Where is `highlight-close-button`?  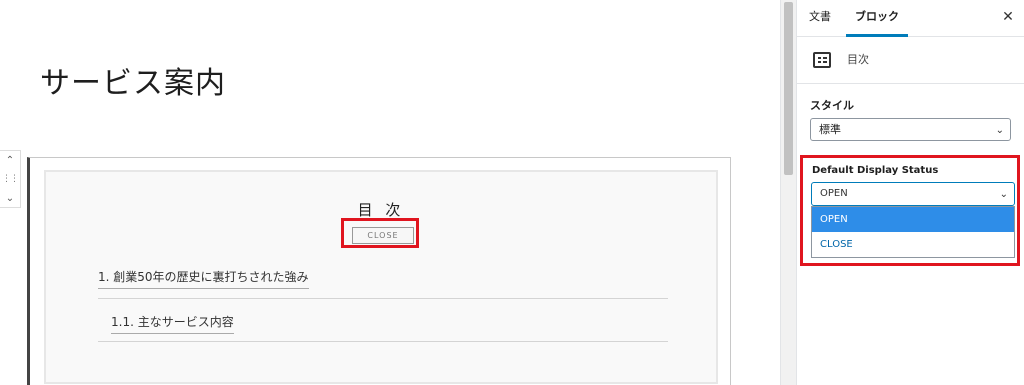 highlight-close-button is located at coordinates (380, 233).